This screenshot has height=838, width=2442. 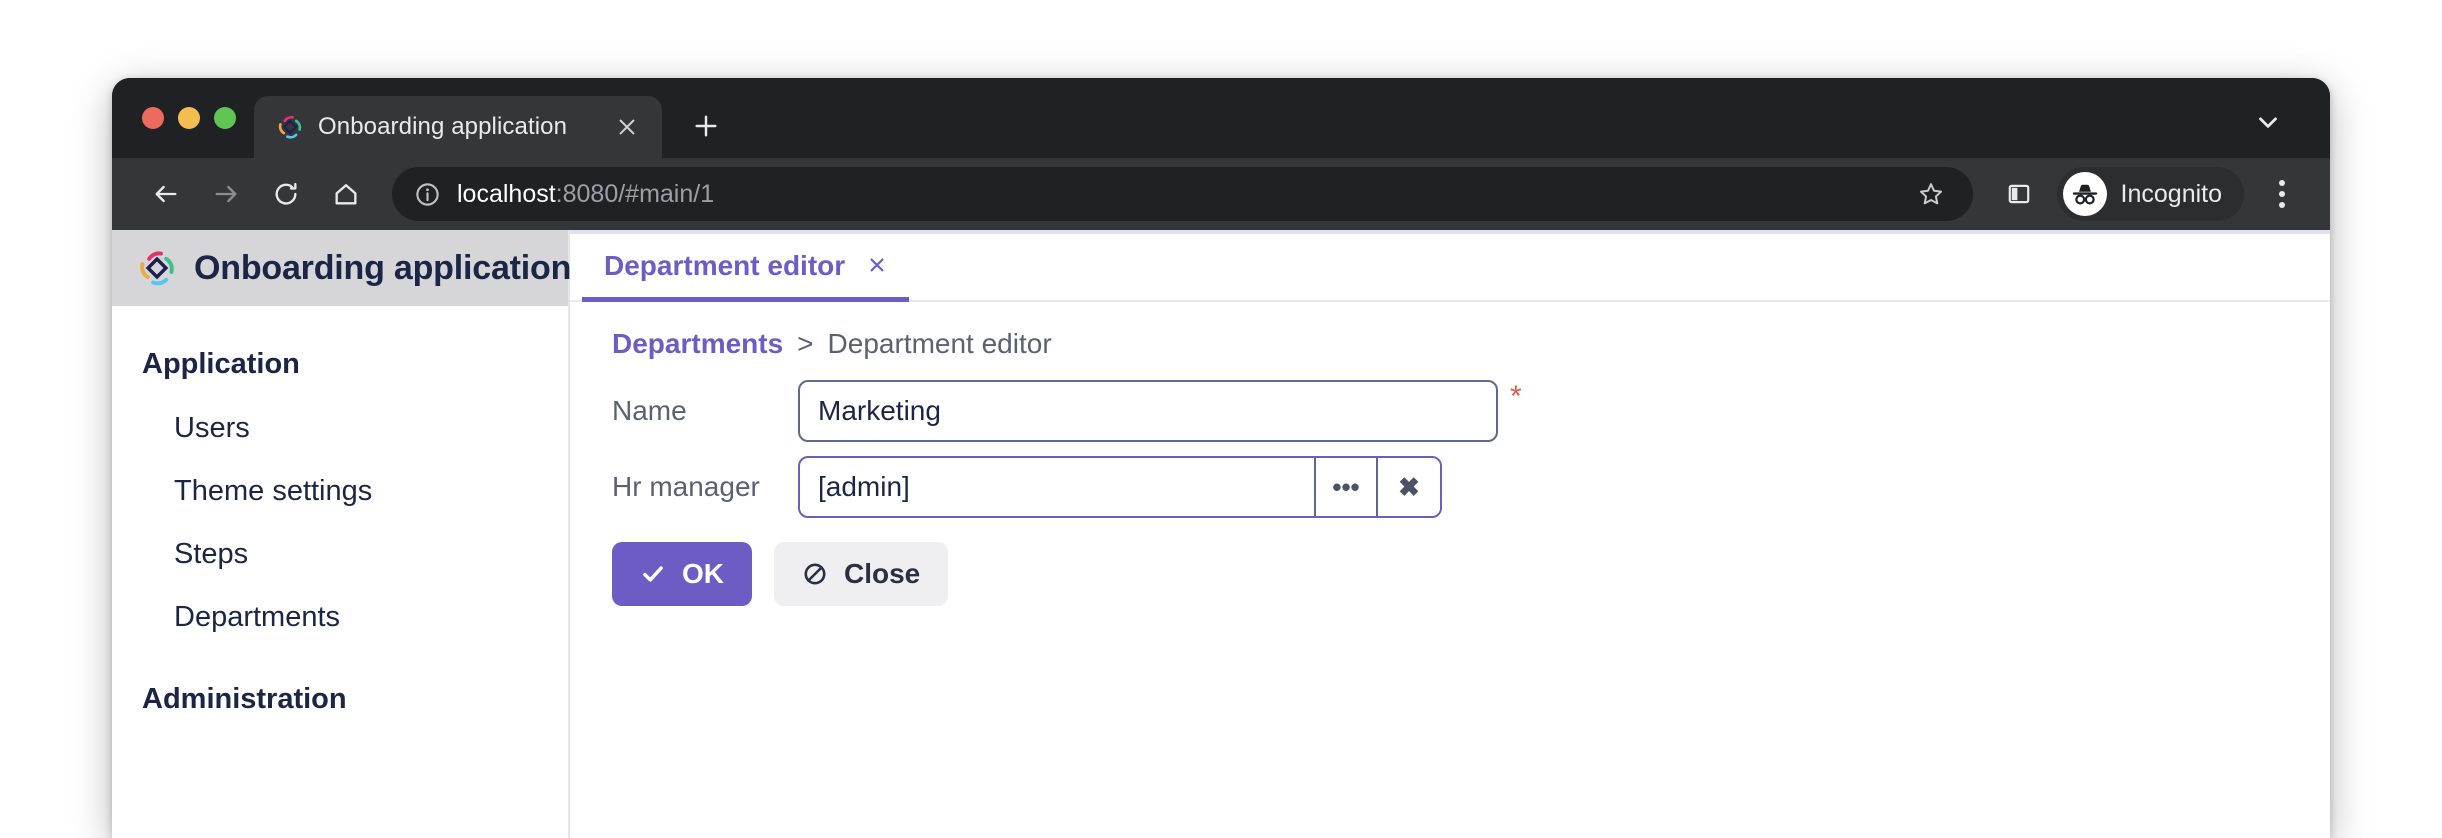 What do you see at coordinates (1174, 194) in the screenshot?
I see `address-bar-text: localhost:8080/#main/1` at bounding box center [1174, 194].